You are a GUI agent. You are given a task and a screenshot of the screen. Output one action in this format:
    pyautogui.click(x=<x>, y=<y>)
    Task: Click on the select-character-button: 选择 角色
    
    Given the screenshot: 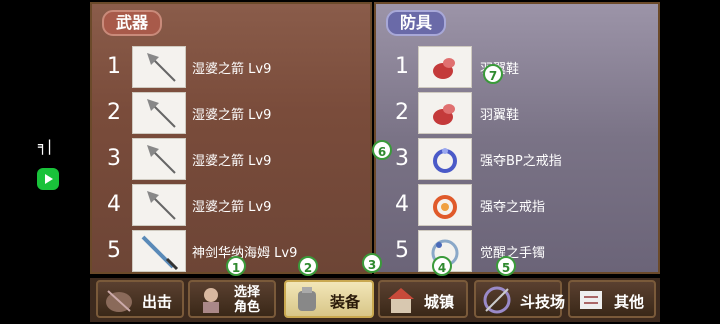 What is the action you would take?
    pyautogui.click(x=232, y=299)
    